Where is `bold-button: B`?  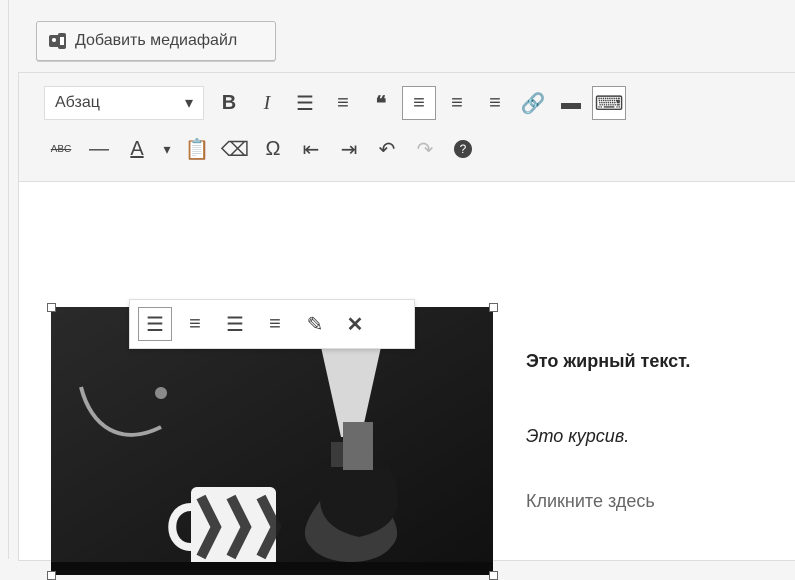
bold-button: B is located at coordinates (229, 103).